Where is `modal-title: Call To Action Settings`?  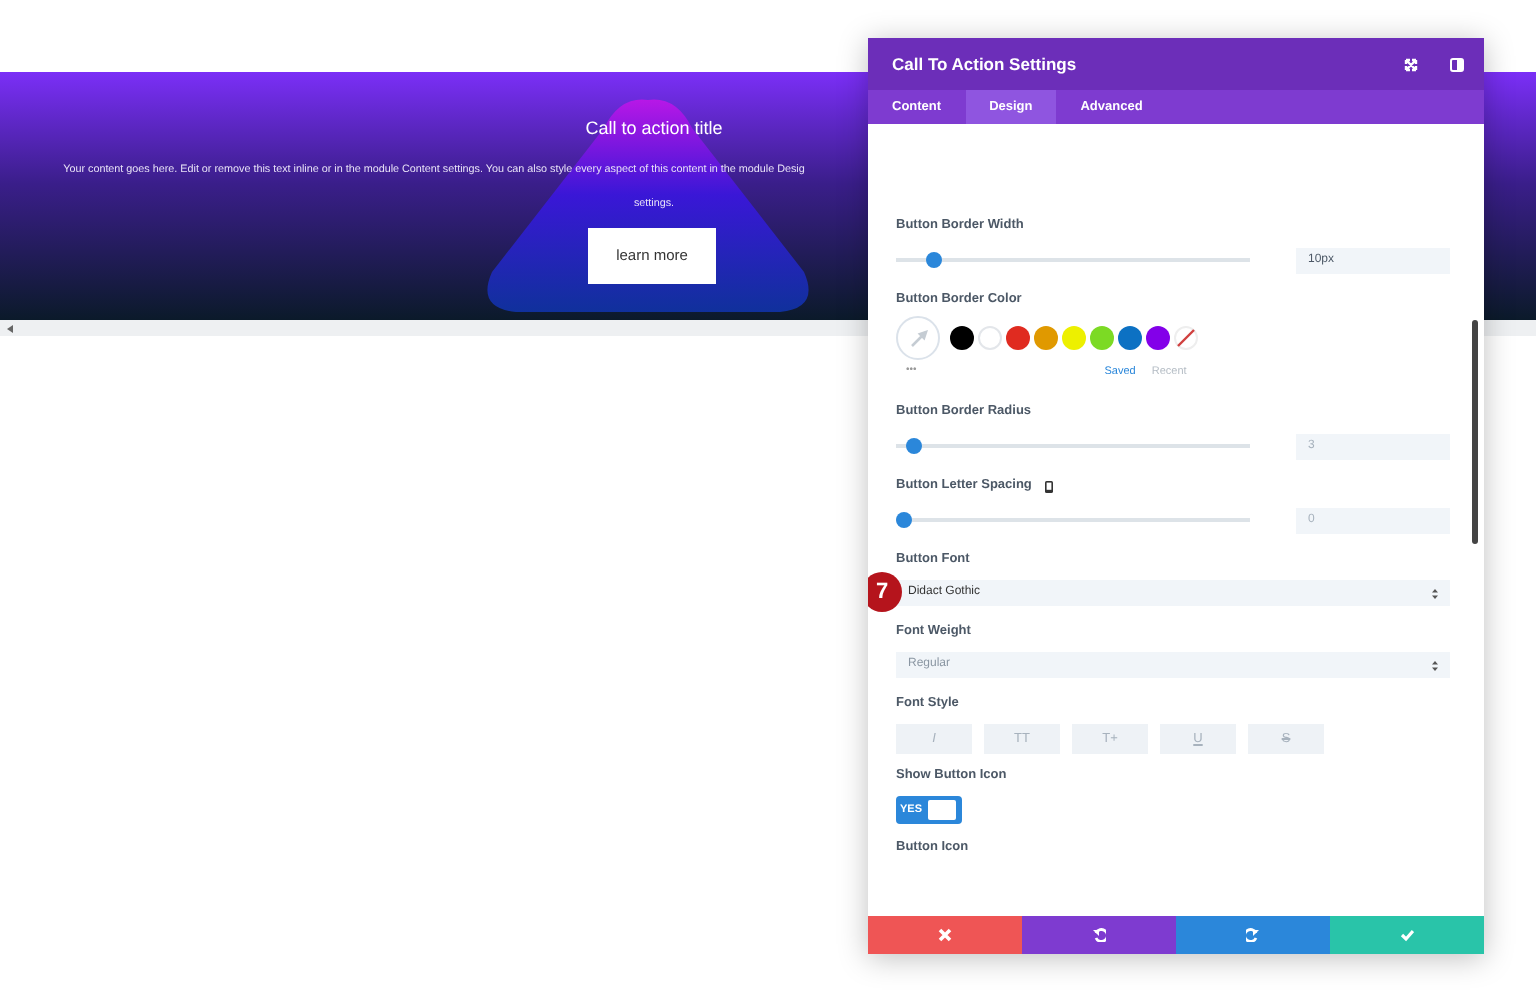
modal-title: Call To Action Settings is located at coordinates (984, 64).